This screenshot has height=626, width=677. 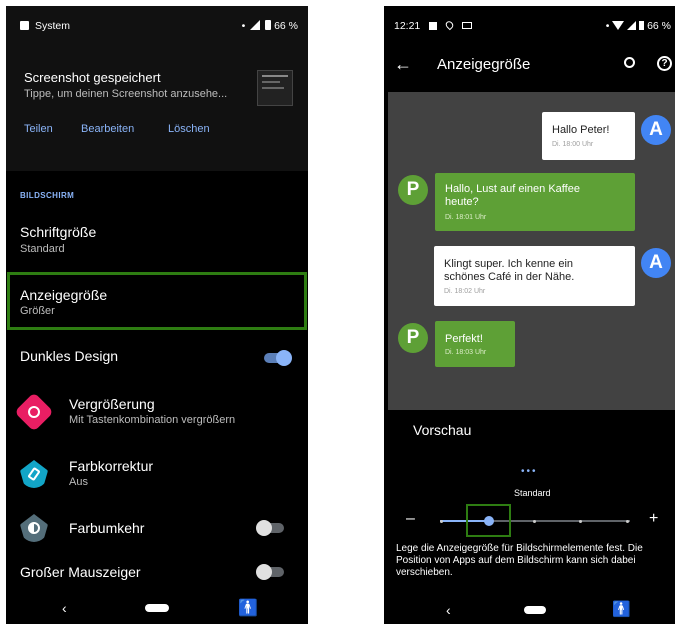 What do you see at coordinates (152, 420) in the screenshot?
I see `setting-subtitle: Mit Tastenkombination vergrößern` at bounding box center [152, 420].